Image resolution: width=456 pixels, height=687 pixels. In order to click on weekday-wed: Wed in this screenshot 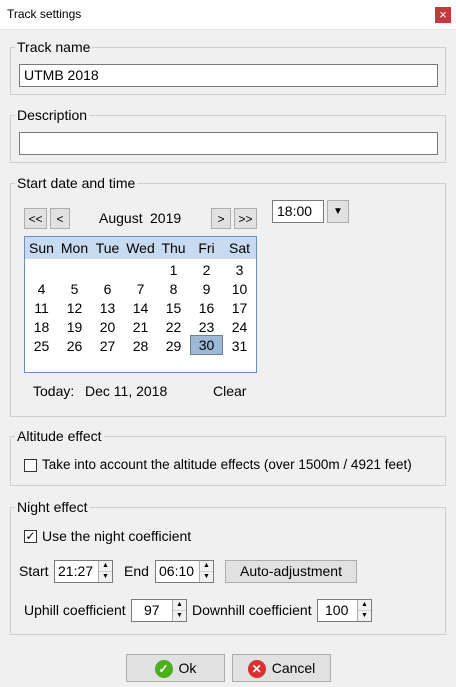, I will do `click(140, 248)`.